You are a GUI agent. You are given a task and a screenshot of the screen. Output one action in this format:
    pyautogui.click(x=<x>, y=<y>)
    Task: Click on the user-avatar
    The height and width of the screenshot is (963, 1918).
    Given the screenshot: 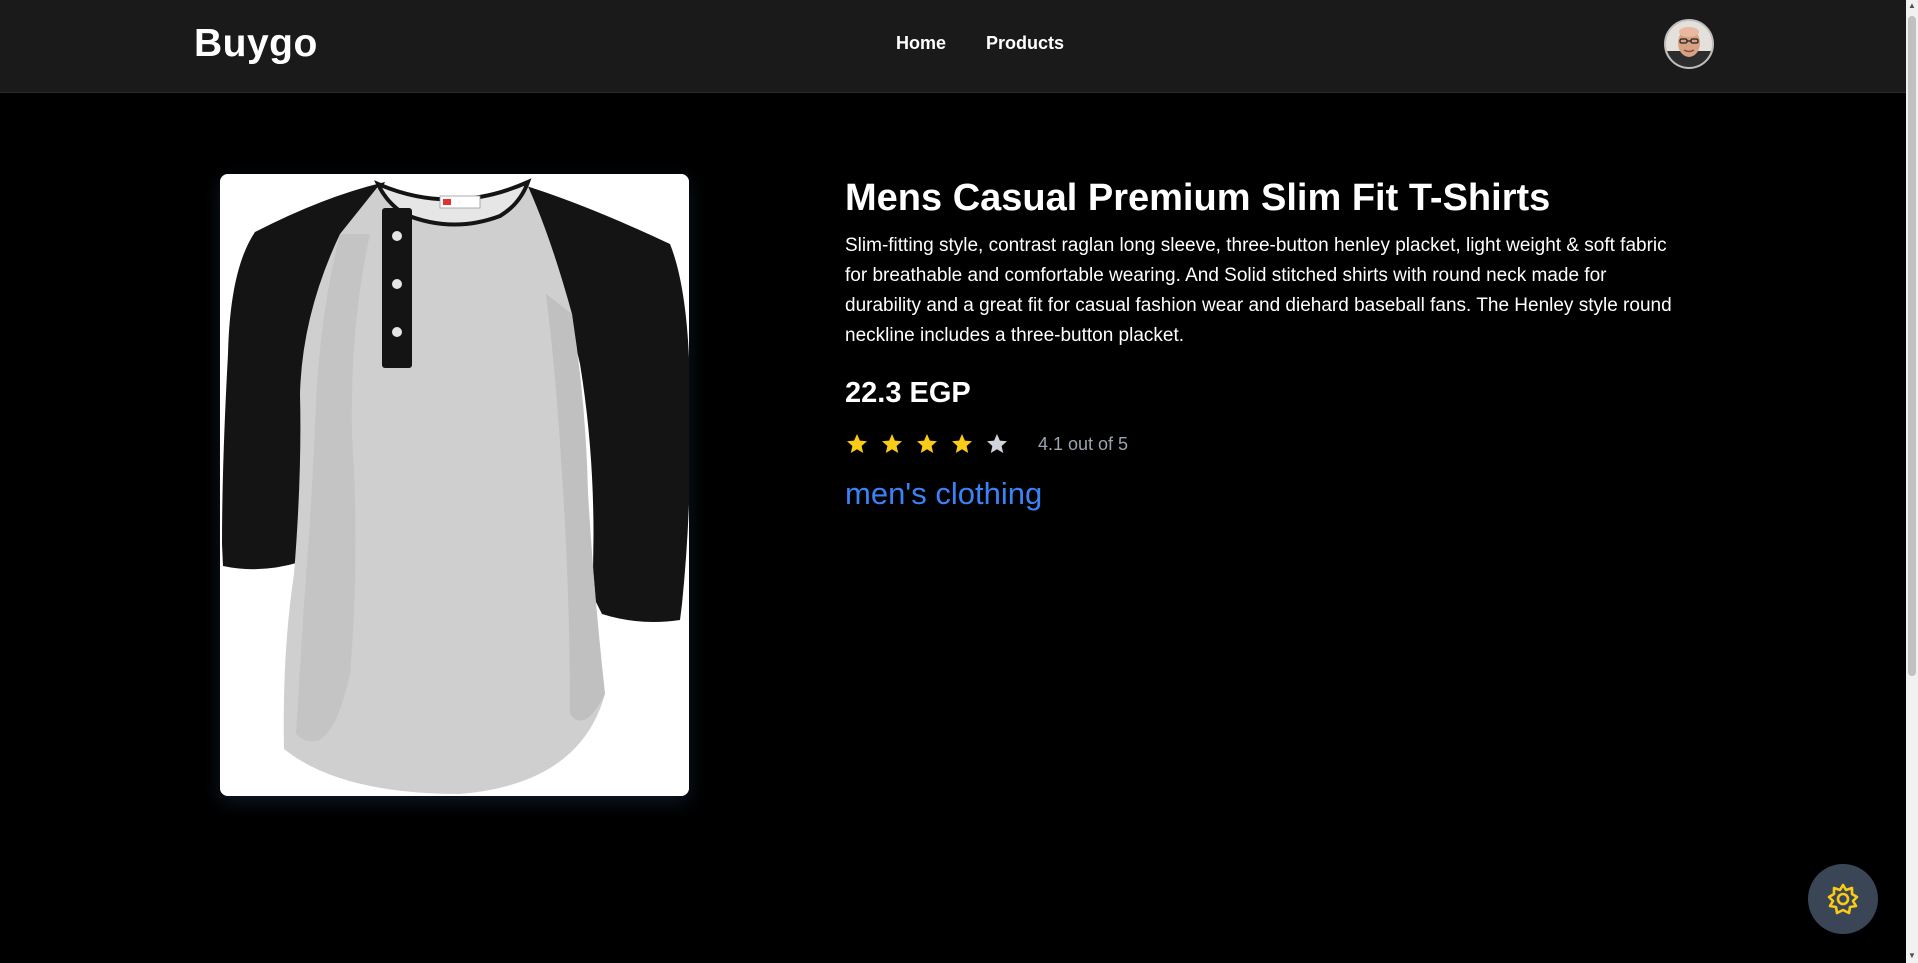 What is the action you would take?
    pyautogui.click(x=1689, y=44)
    